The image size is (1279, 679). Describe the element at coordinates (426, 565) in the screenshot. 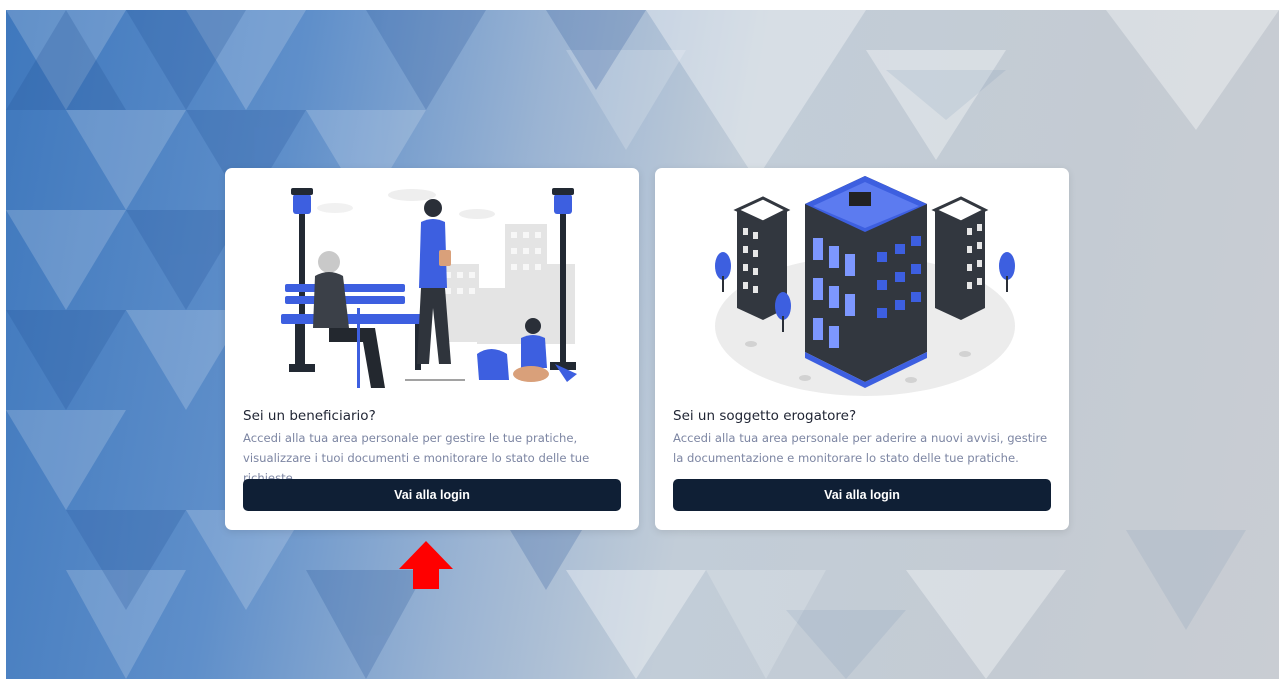

I see `red-up-arrow-icon` at that location.